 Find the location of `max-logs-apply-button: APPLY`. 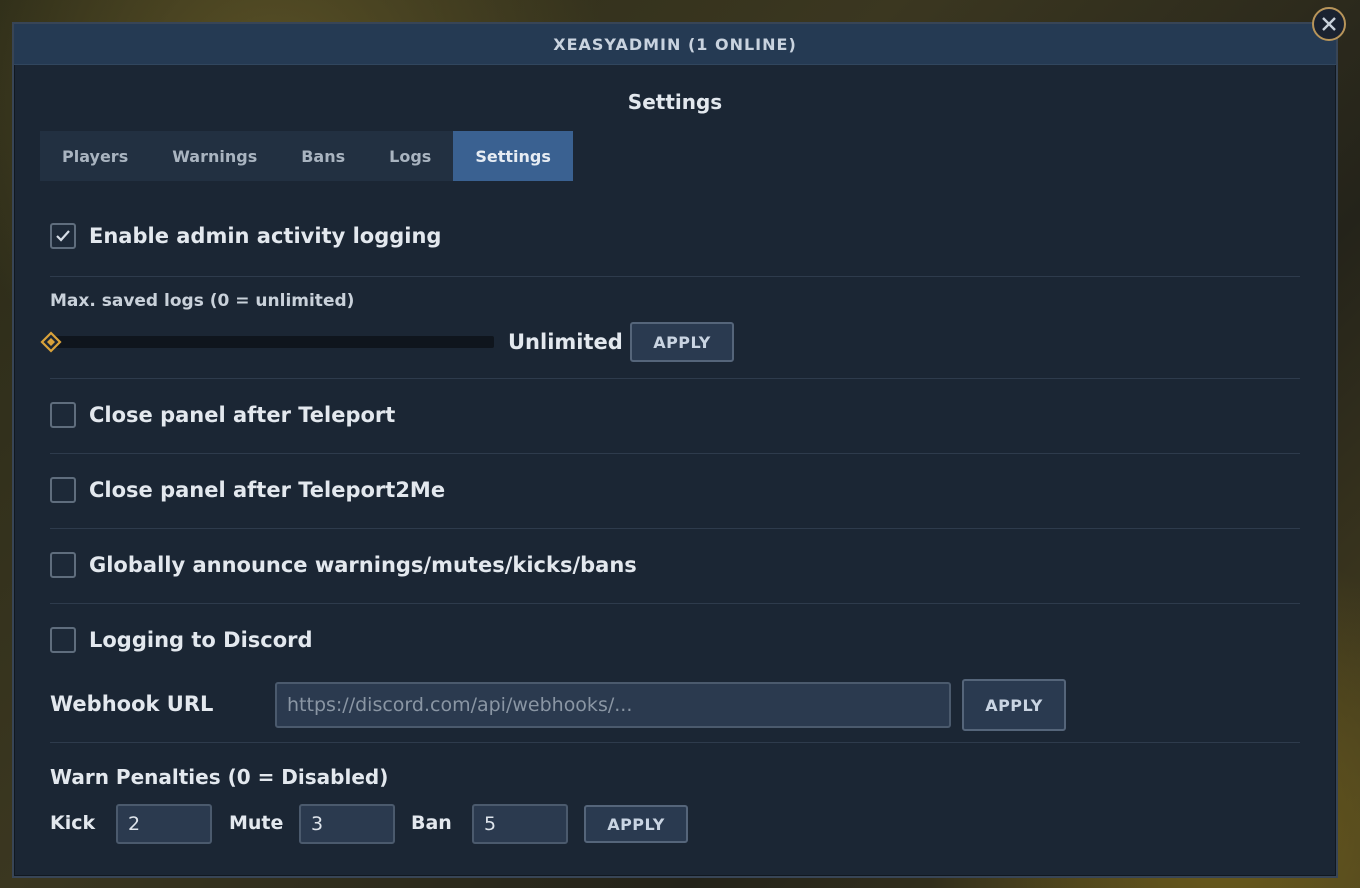

max-logs-apply-button: APPLY is located at coordinates (682, 342).